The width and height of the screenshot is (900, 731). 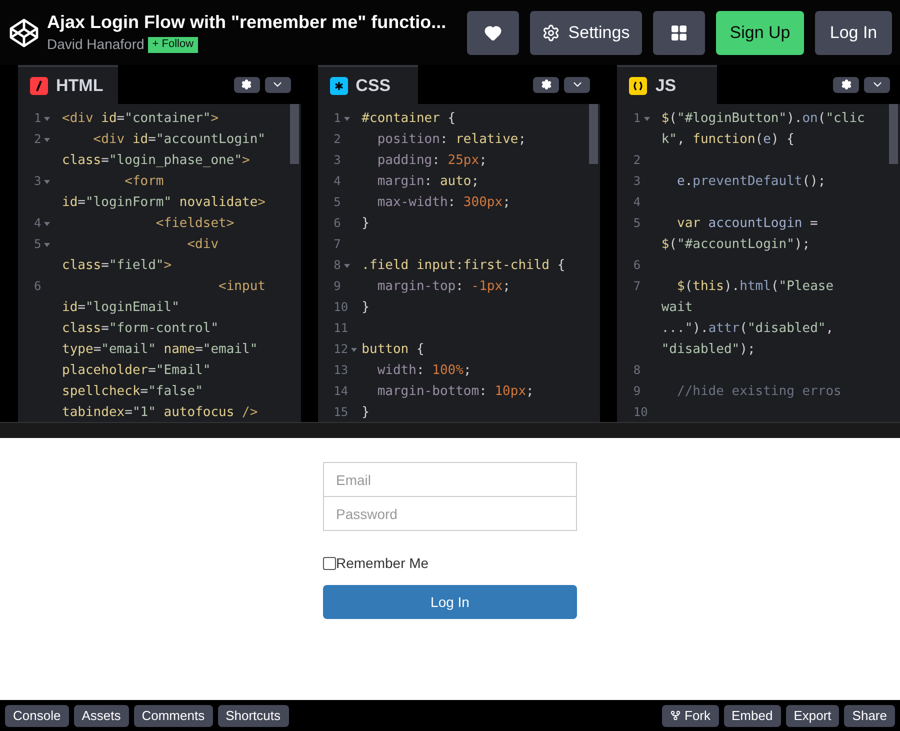 What do you see at coordinates (173, 715) in the screenshot?
I see `footer-button: Comments` at bounding box center [173, 715].